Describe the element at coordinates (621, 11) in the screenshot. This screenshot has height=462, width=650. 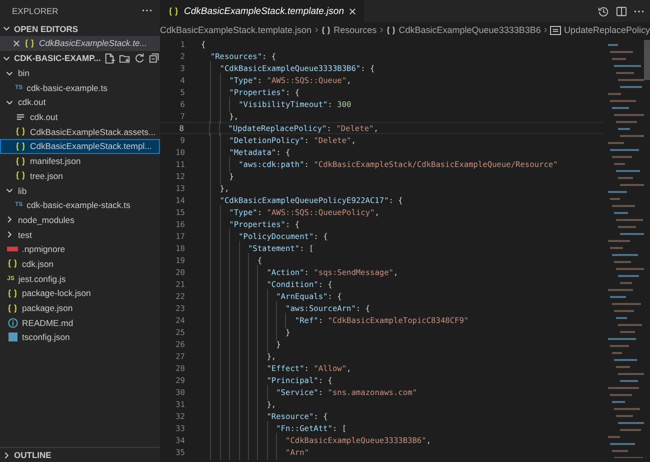
I see `split-editor-icon` at that location.